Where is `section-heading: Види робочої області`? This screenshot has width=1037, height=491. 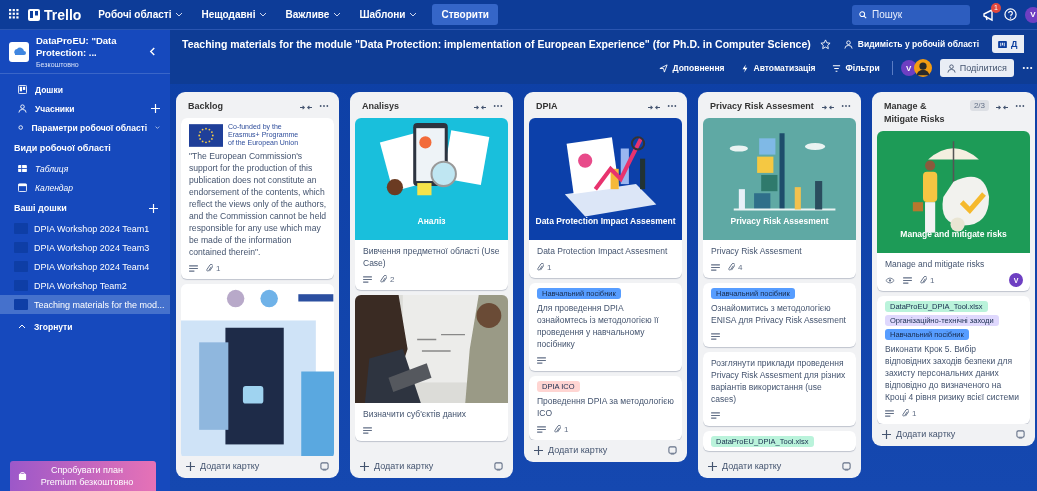
section-heading: Види робочої області is located at coordinates (62, 148).